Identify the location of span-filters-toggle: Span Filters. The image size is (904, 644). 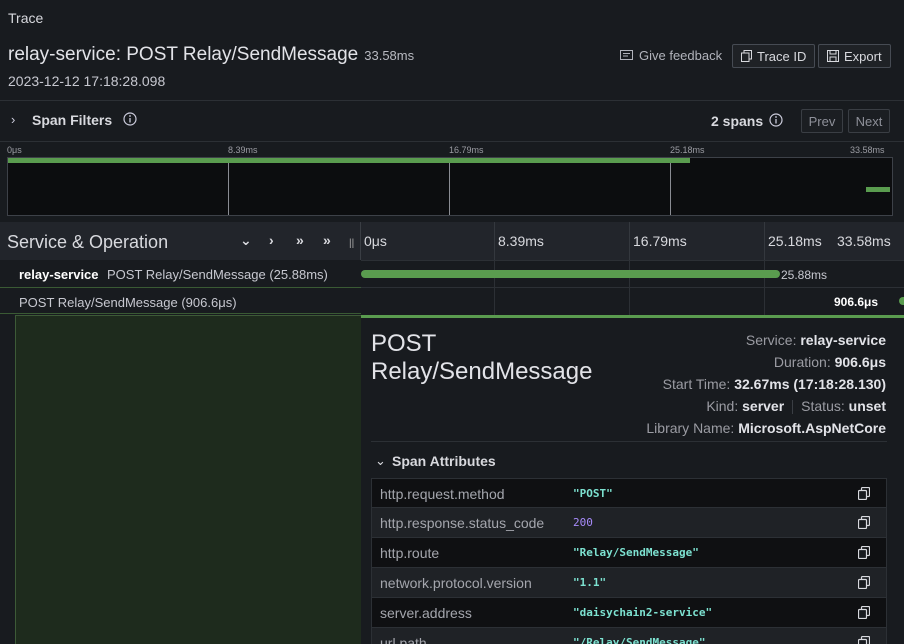
(72, 120).